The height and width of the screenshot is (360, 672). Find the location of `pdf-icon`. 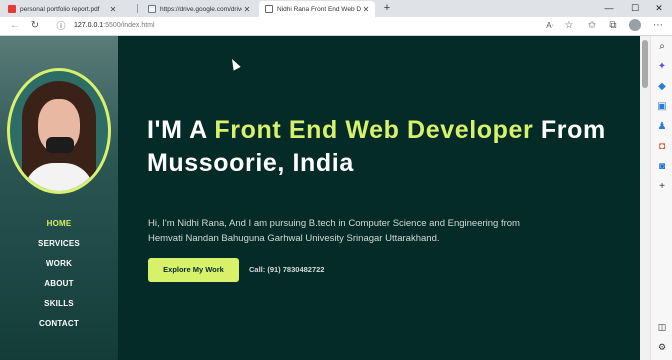

pdf-icon is located at coordinates (12, 9).